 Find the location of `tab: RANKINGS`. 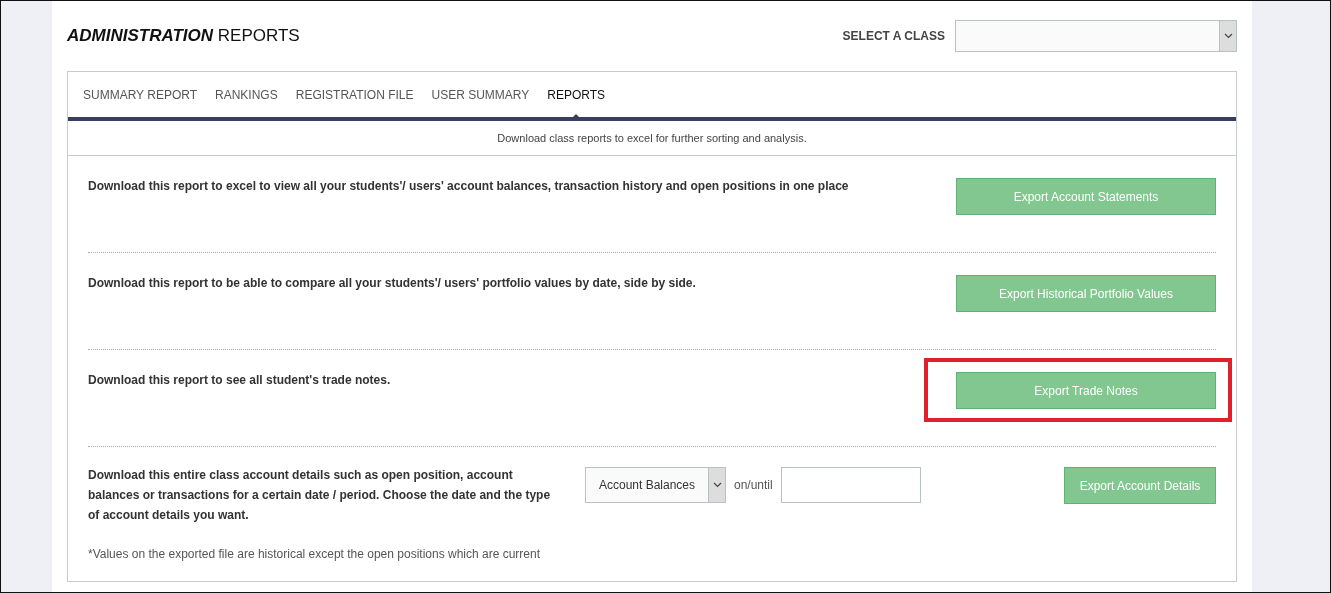

tab: RANKINGS is located at coordinates (246, 94).